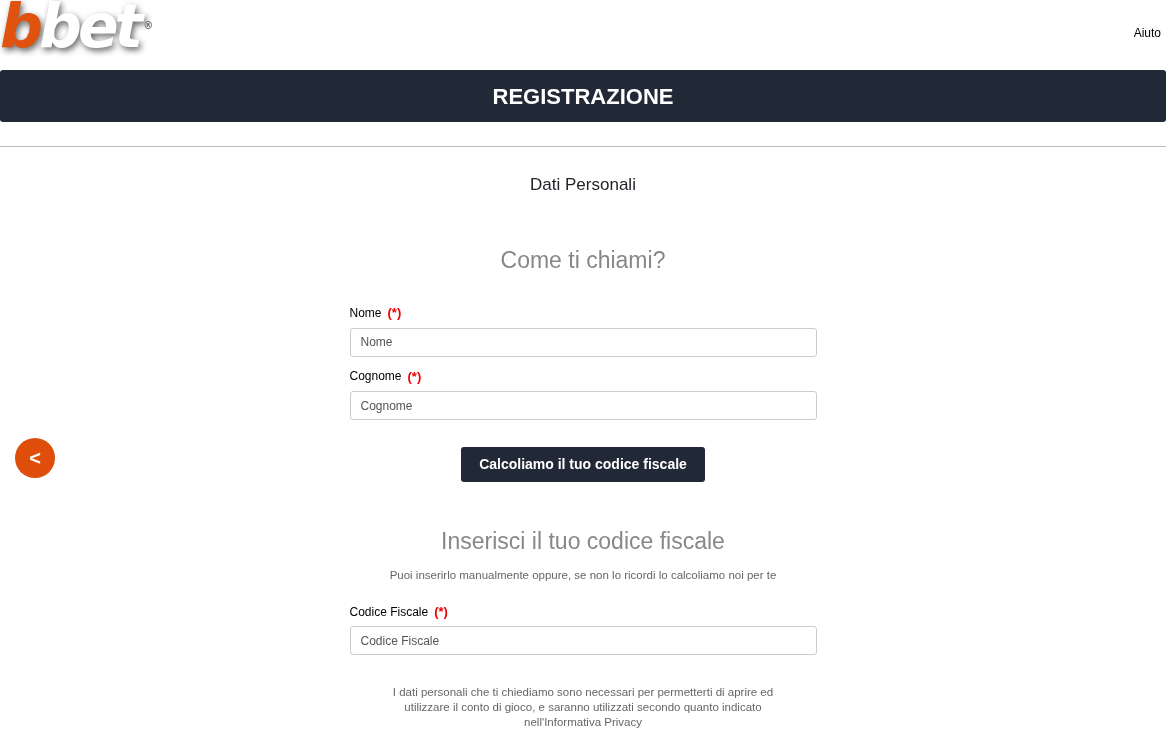  Describe the element at coordinates (583, 185) in the screenshot. I see `step-title: Dati Personali` at that location.